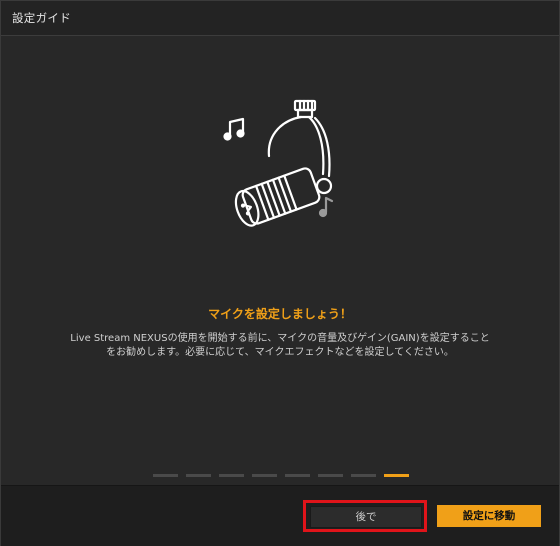  I want to click on dialog-footer: 後で 設定に移動, so click(280, 515).